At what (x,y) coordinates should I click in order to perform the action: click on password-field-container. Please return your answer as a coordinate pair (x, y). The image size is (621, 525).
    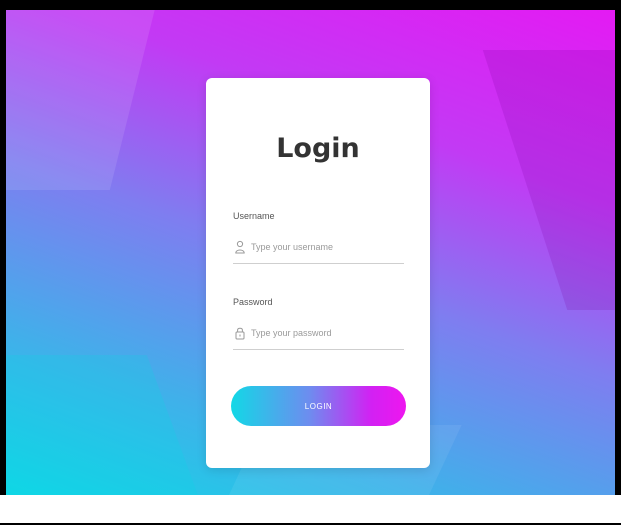
    Looking at the image, I should click on (318, 334).